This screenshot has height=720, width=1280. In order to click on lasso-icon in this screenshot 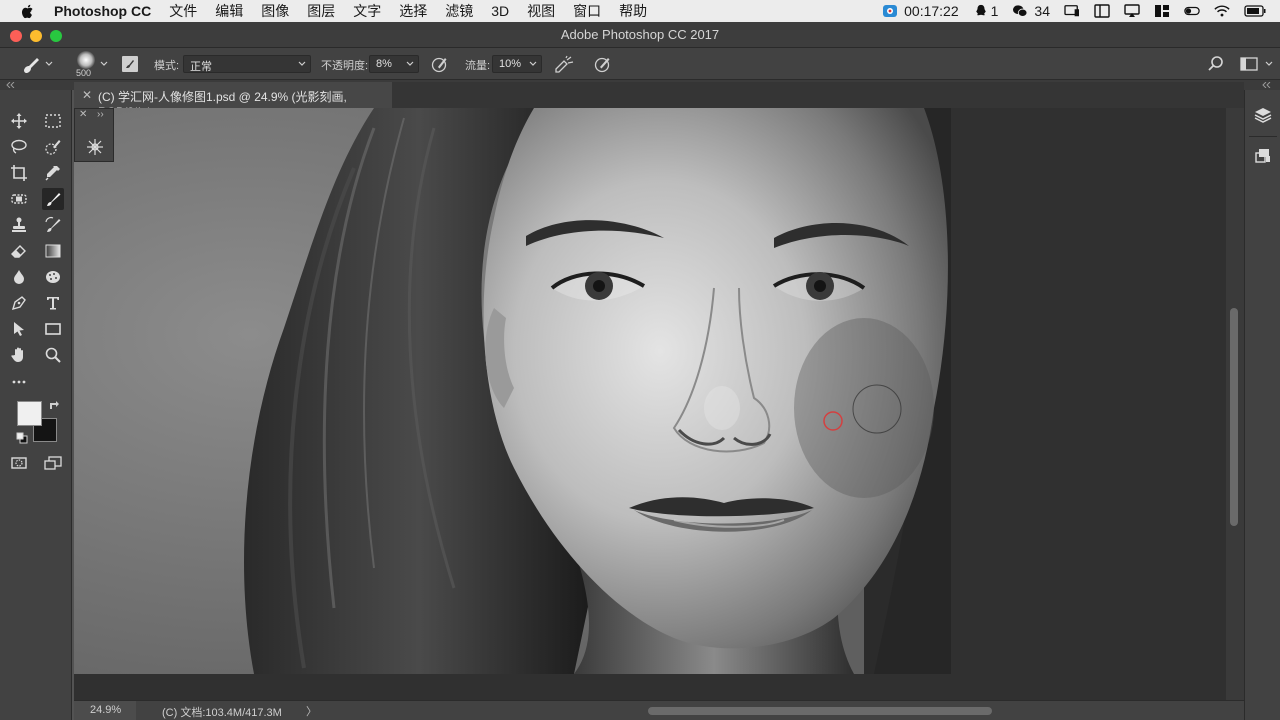, I will do `click(19, 146)`.